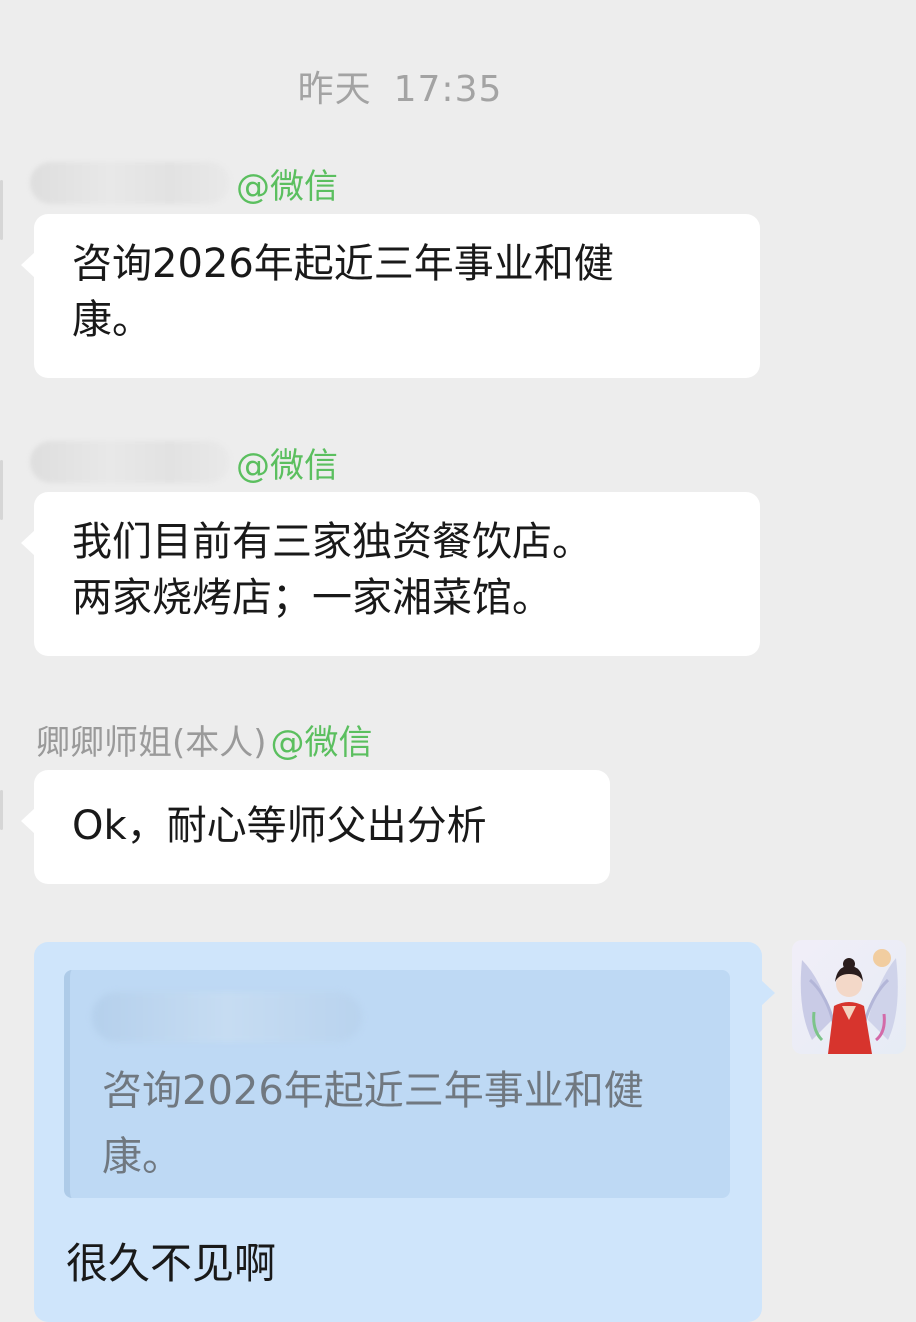  I want to click on avatar-image, so click(849, 997).